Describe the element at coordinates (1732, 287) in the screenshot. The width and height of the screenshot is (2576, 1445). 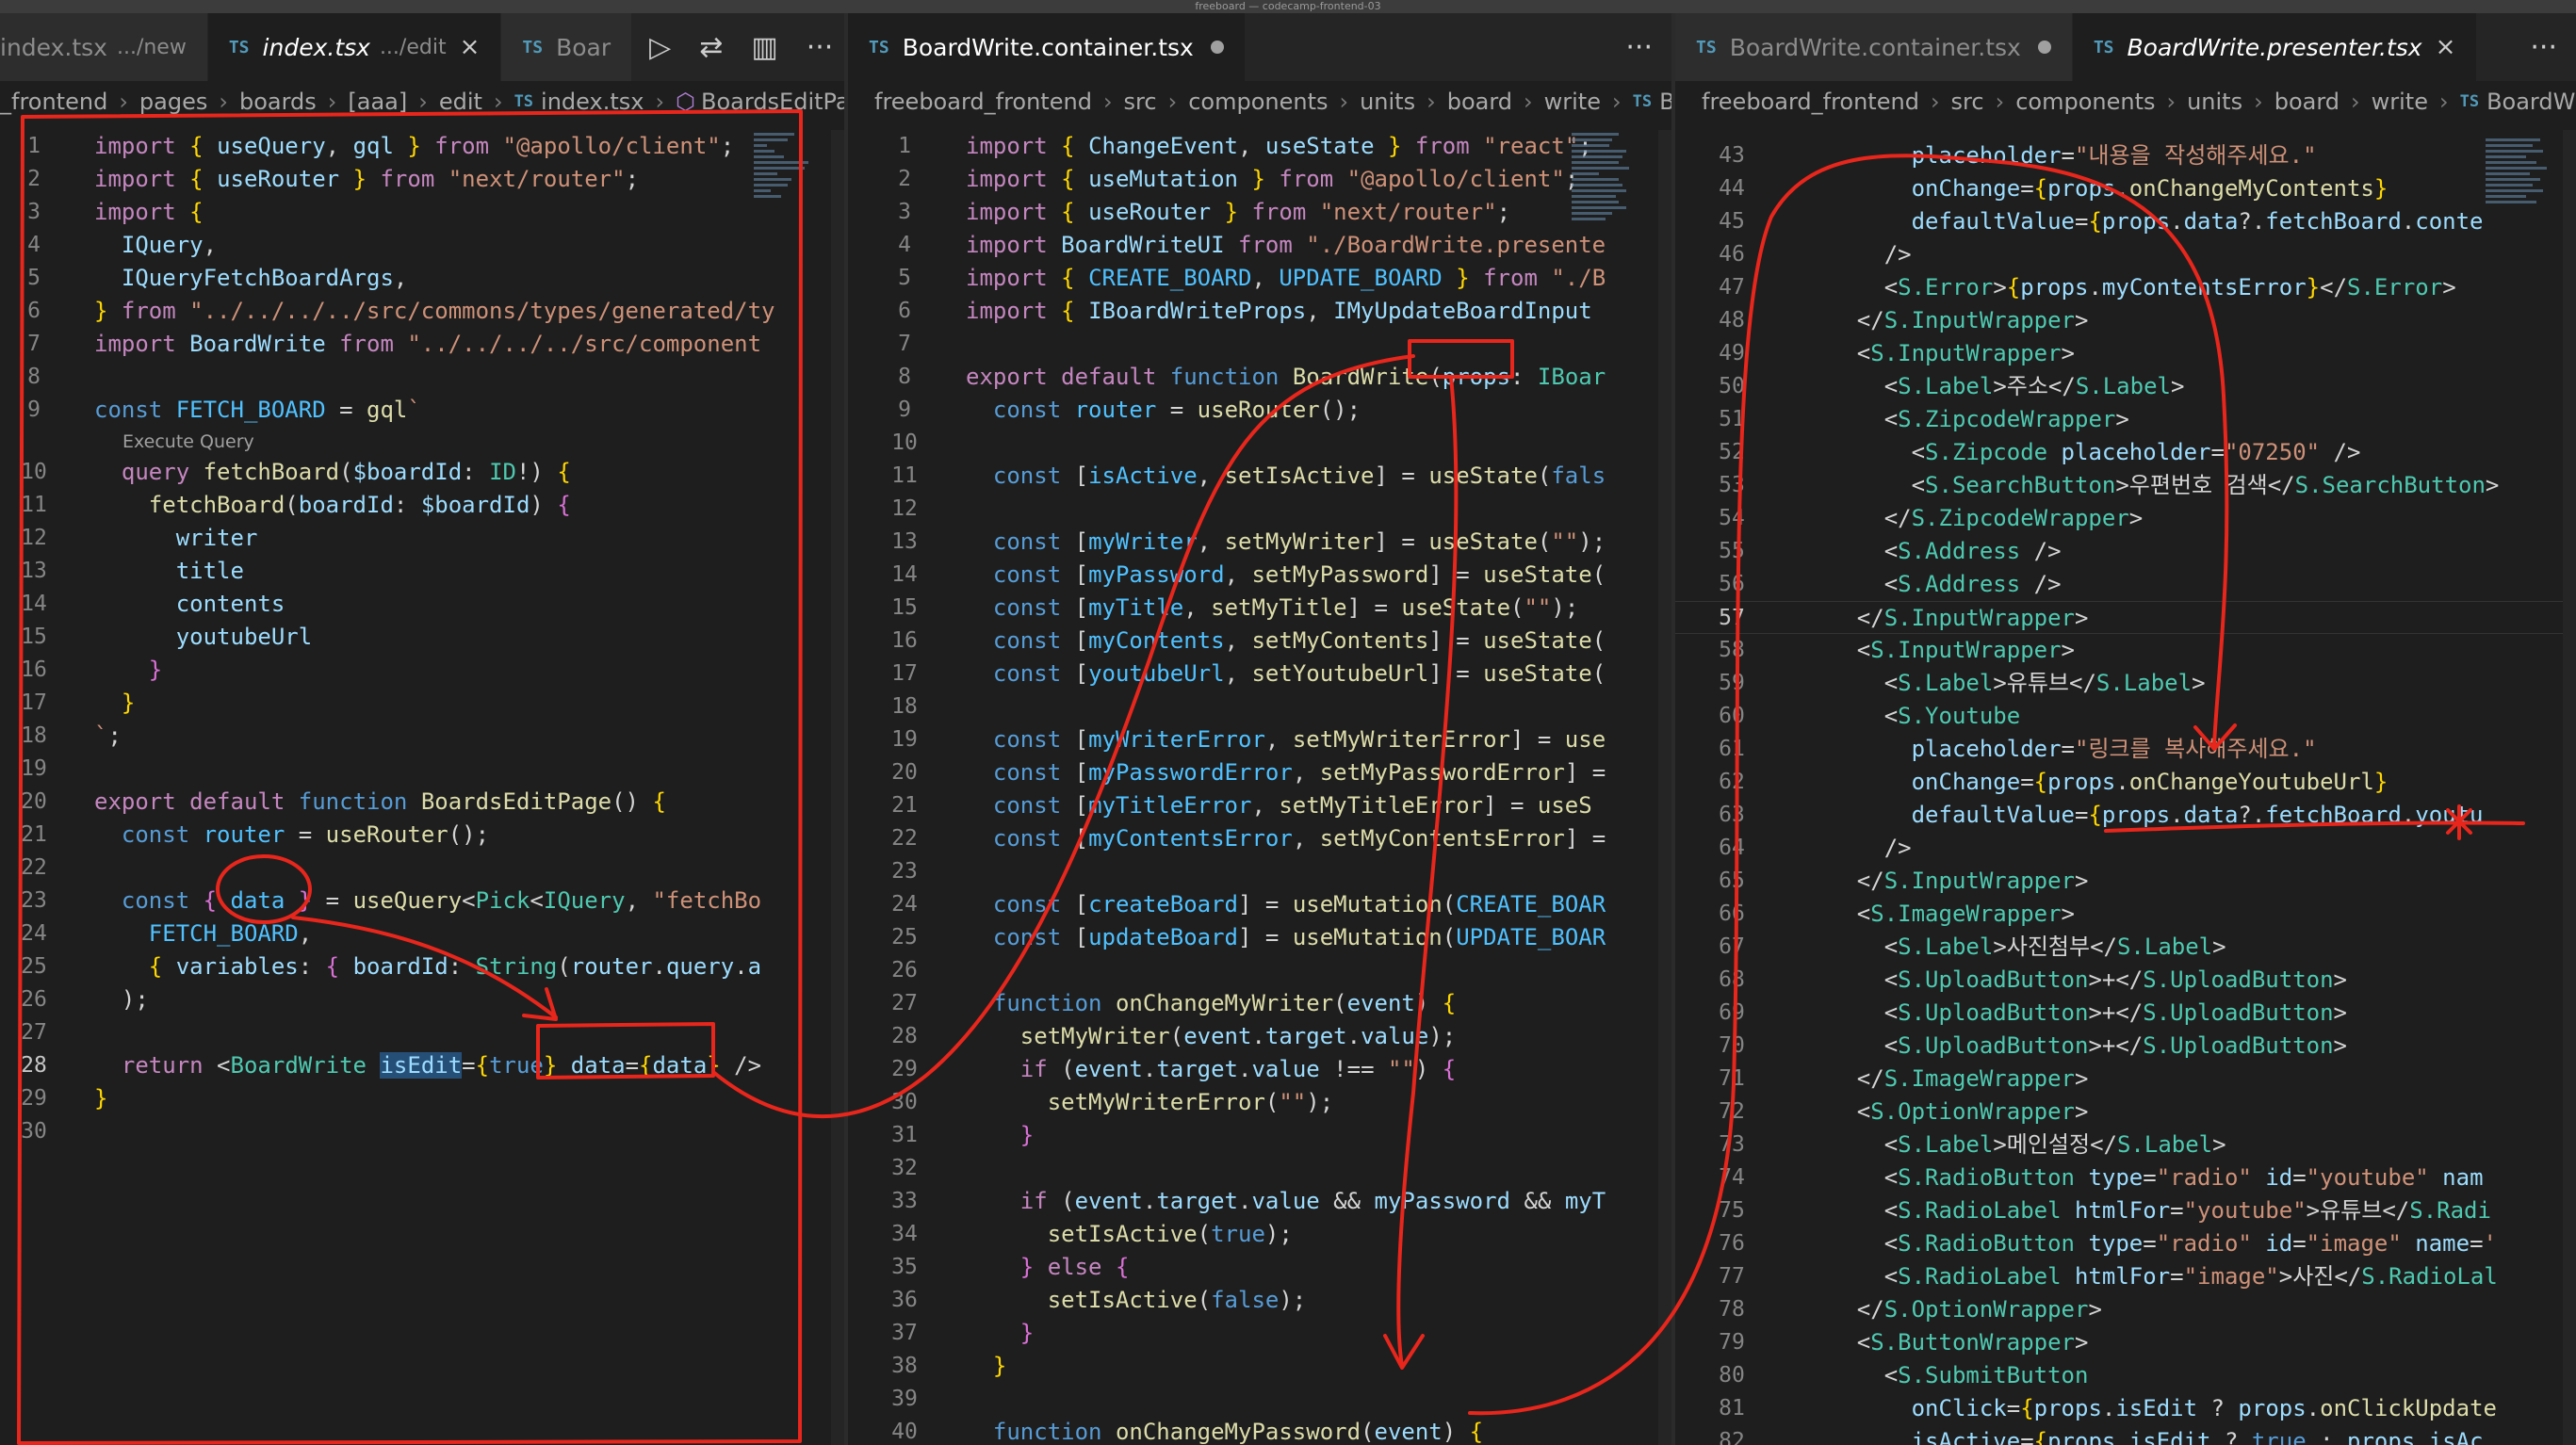
I see `line-number: 47` at that location.